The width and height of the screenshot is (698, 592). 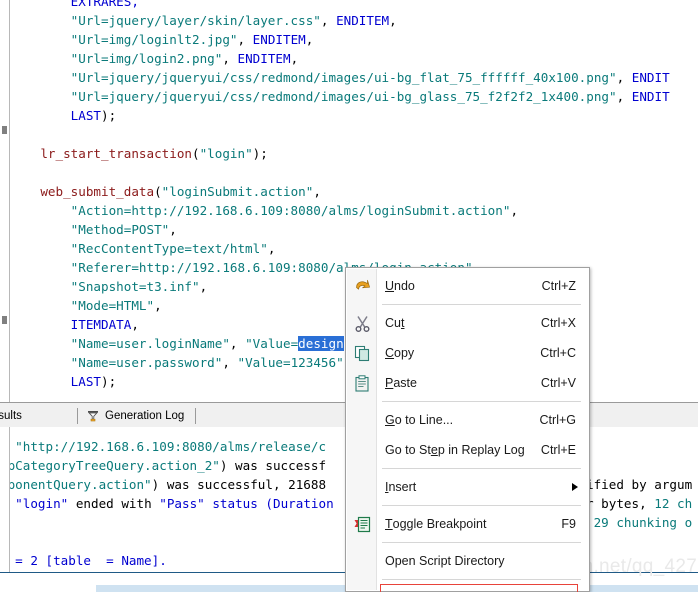 What do you see at coordinates (467, 420) in the screenshot?
I see `context-menu-item-go-to-line: Go to Line... Ctrl+G` at bounding box center [467, 420].